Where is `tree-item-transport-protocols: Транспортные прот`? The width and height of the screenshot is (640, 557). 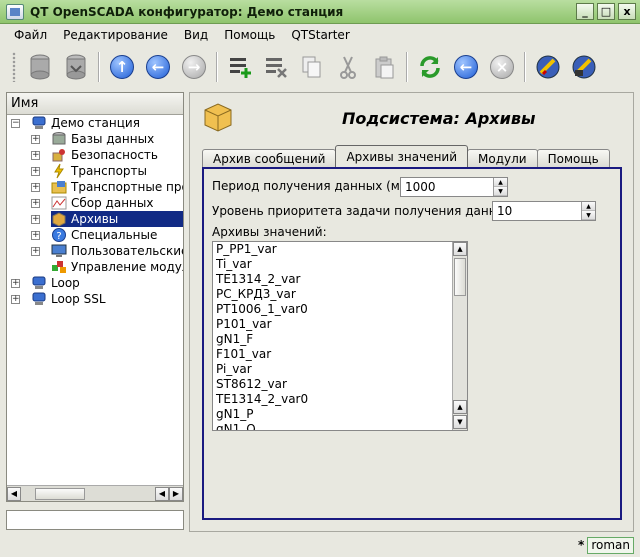
tree-item-transport-protocols: Транспортные прот is located at coordinates (117, 187).